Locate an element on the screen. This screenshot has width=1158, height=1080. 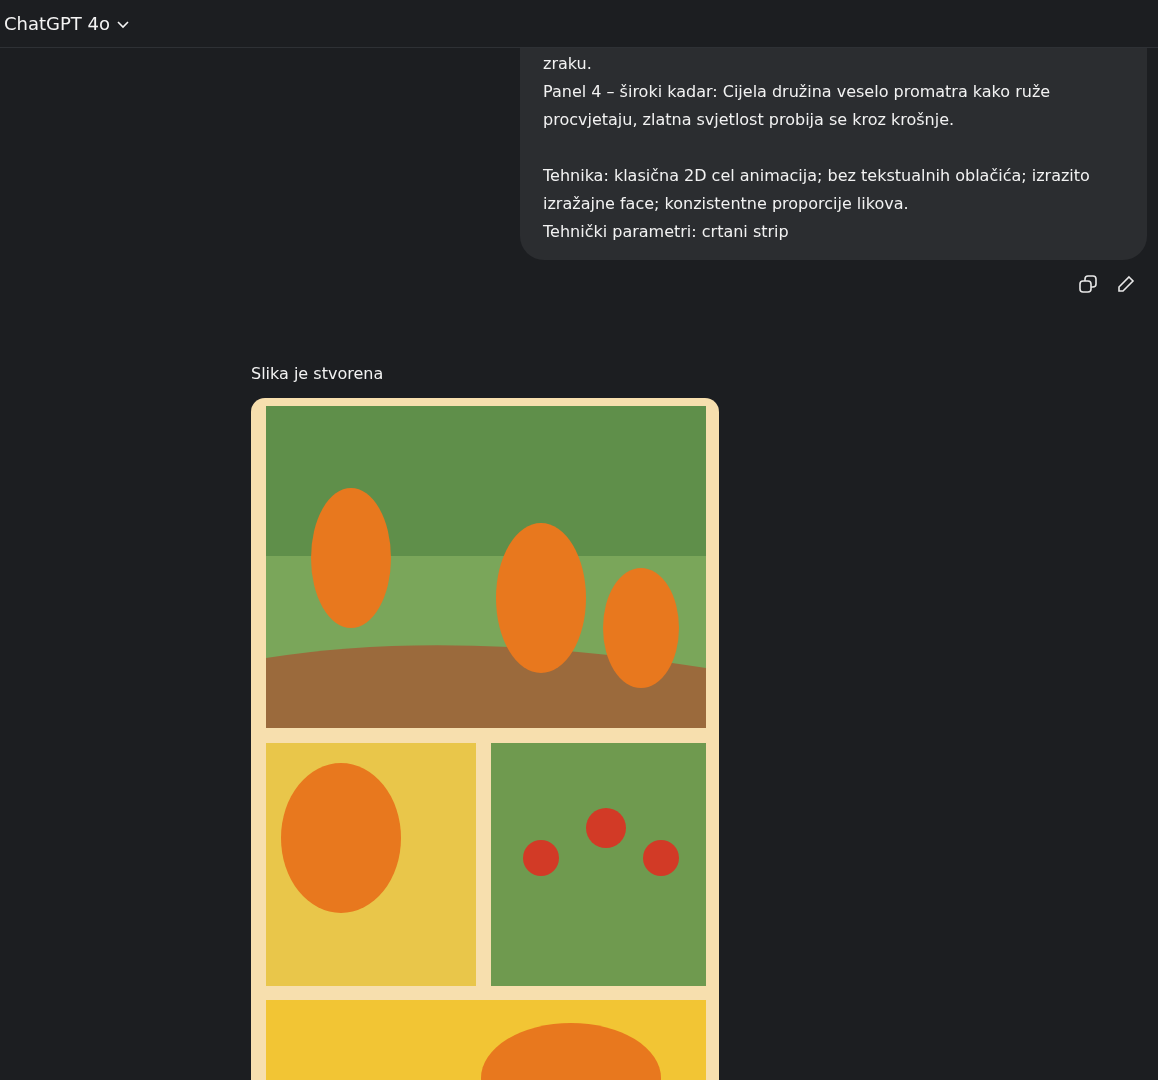
model-selector: ChatGPT 4o is located at coordinates (67, 23).